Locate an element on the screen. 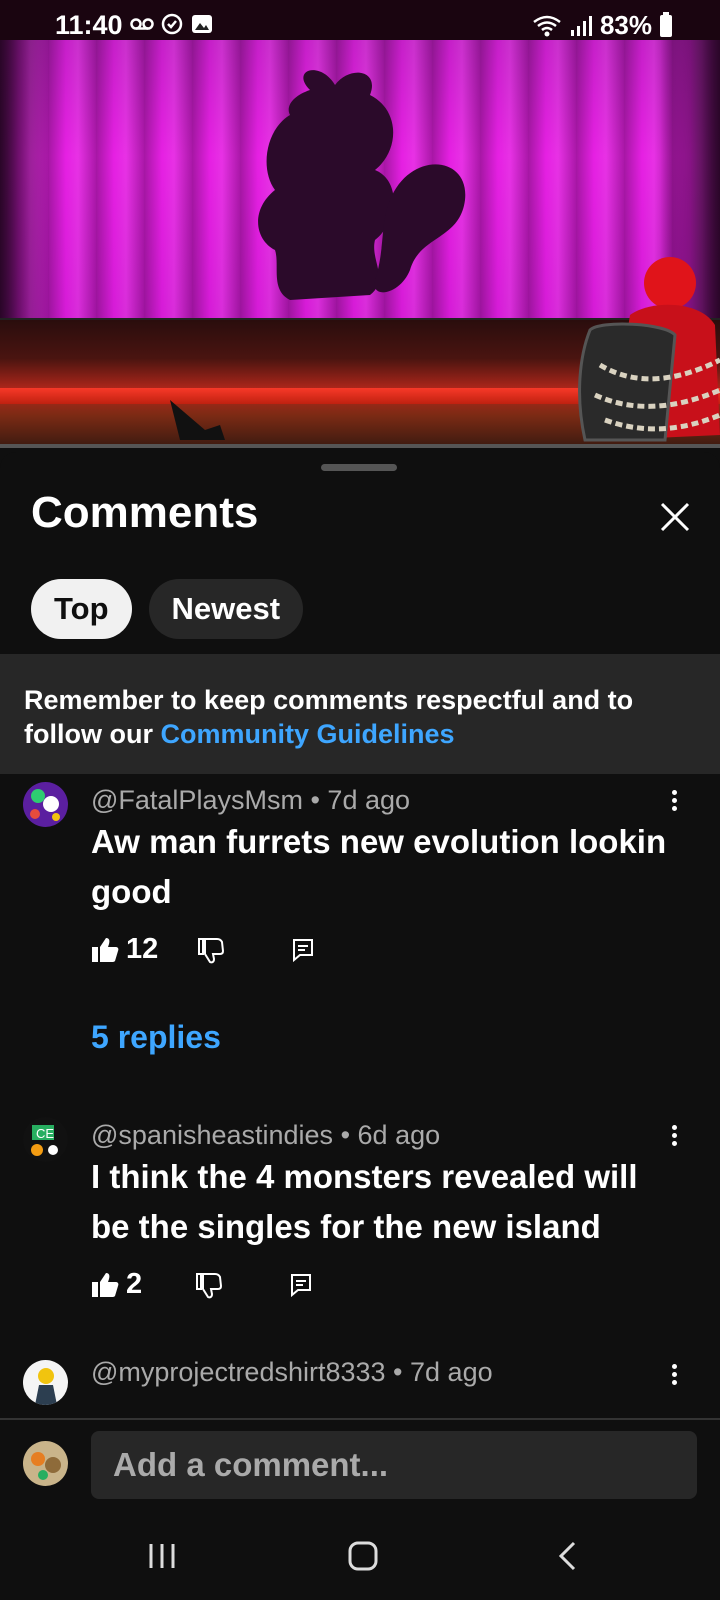 The width and height of the screenshot is (720, 1600). comment-actions: 2 is located at coordinates (201, 1284).